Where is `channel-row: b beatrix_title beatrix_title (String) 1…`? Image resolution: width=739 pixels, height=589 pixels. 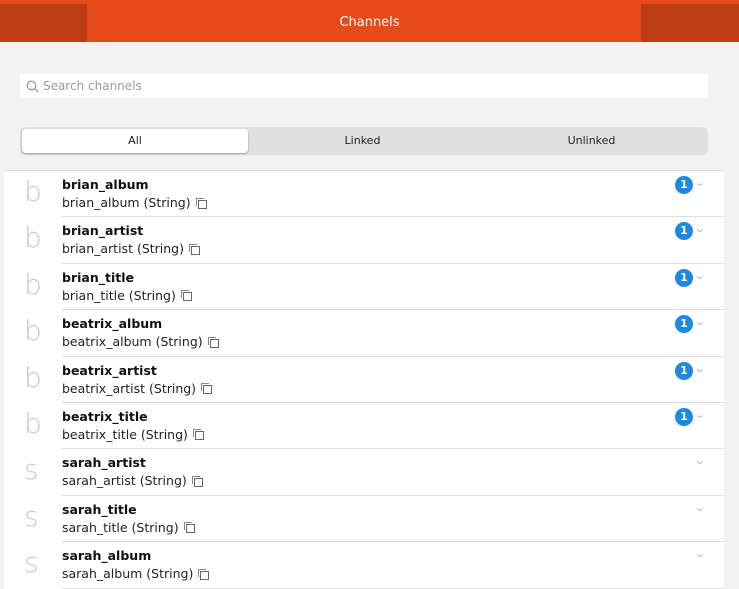 channel-row: b beatrix_title beatrix_title (String) 1… is located at coordinates (364, 426).